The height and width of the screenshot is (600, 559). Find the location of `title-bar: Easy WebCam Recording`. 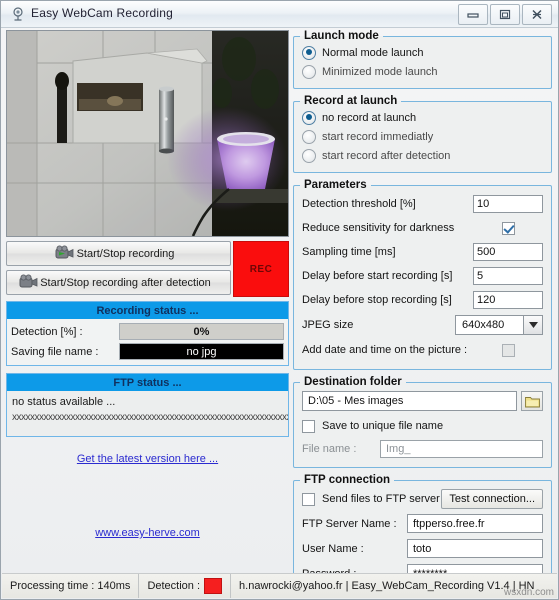

title-bar: Easy WebCam Recording is located at coordinates (279, 14).